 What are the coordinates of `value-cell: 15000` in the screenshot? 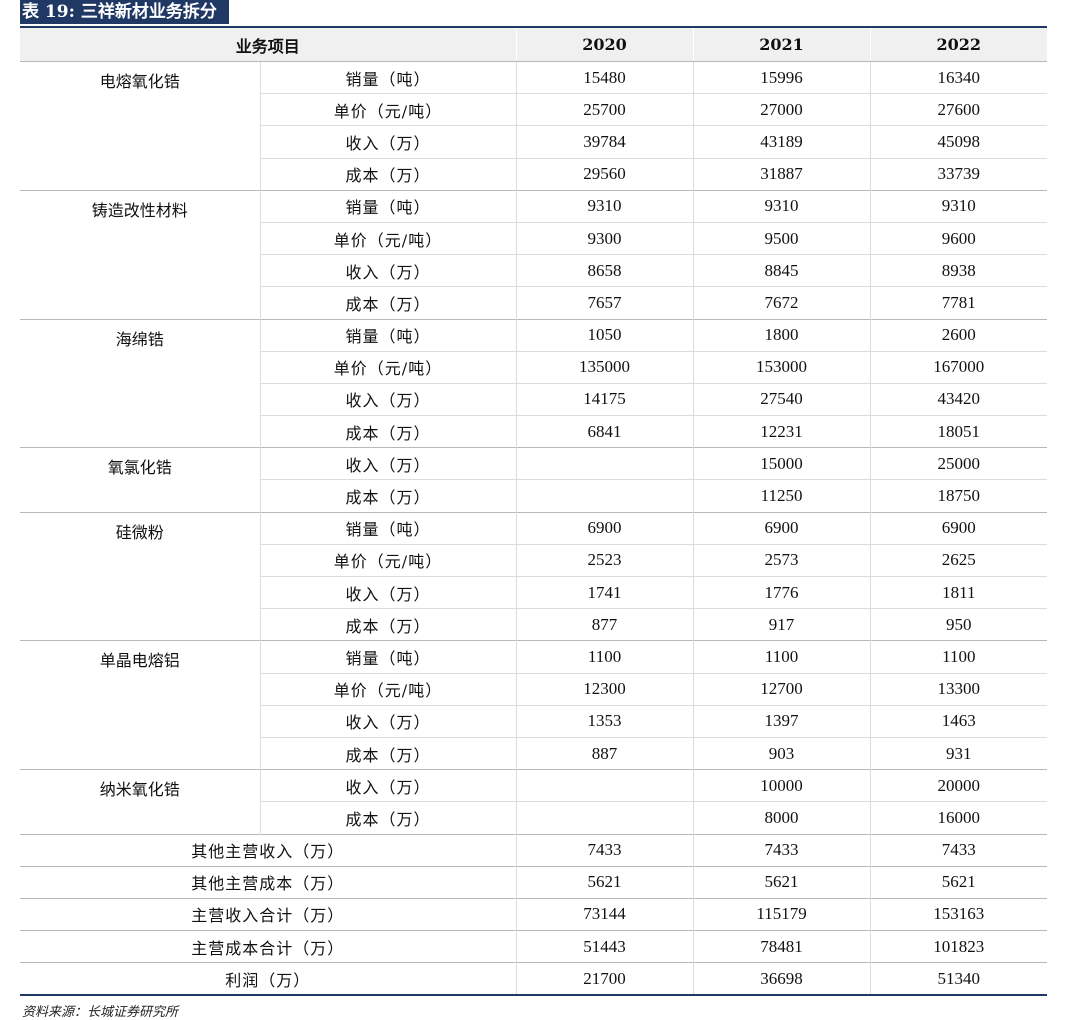 It's located at (782, 463).